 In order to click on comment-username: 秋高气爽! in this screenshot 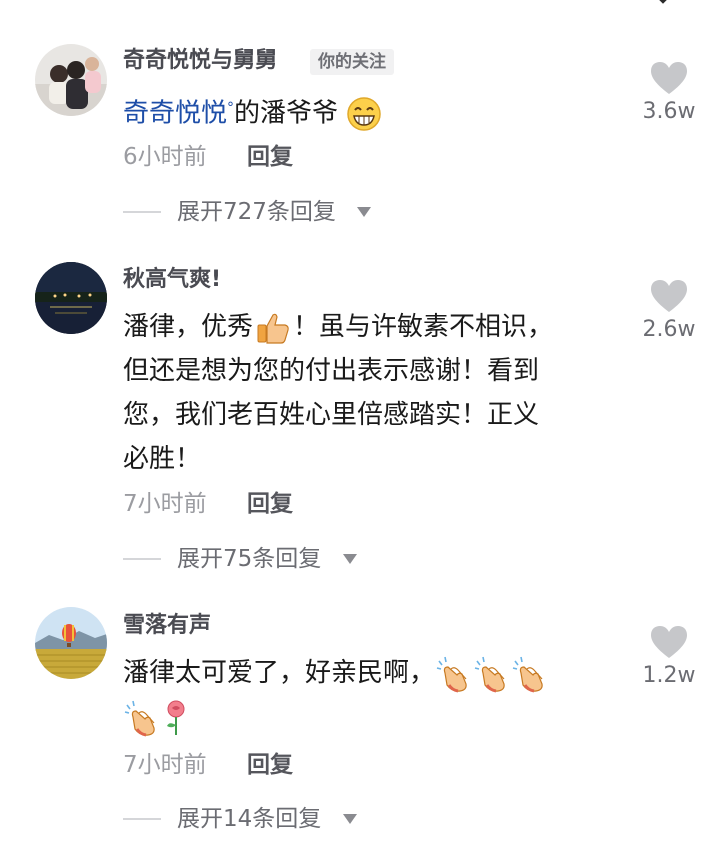, I will do `click(172, 280)`.